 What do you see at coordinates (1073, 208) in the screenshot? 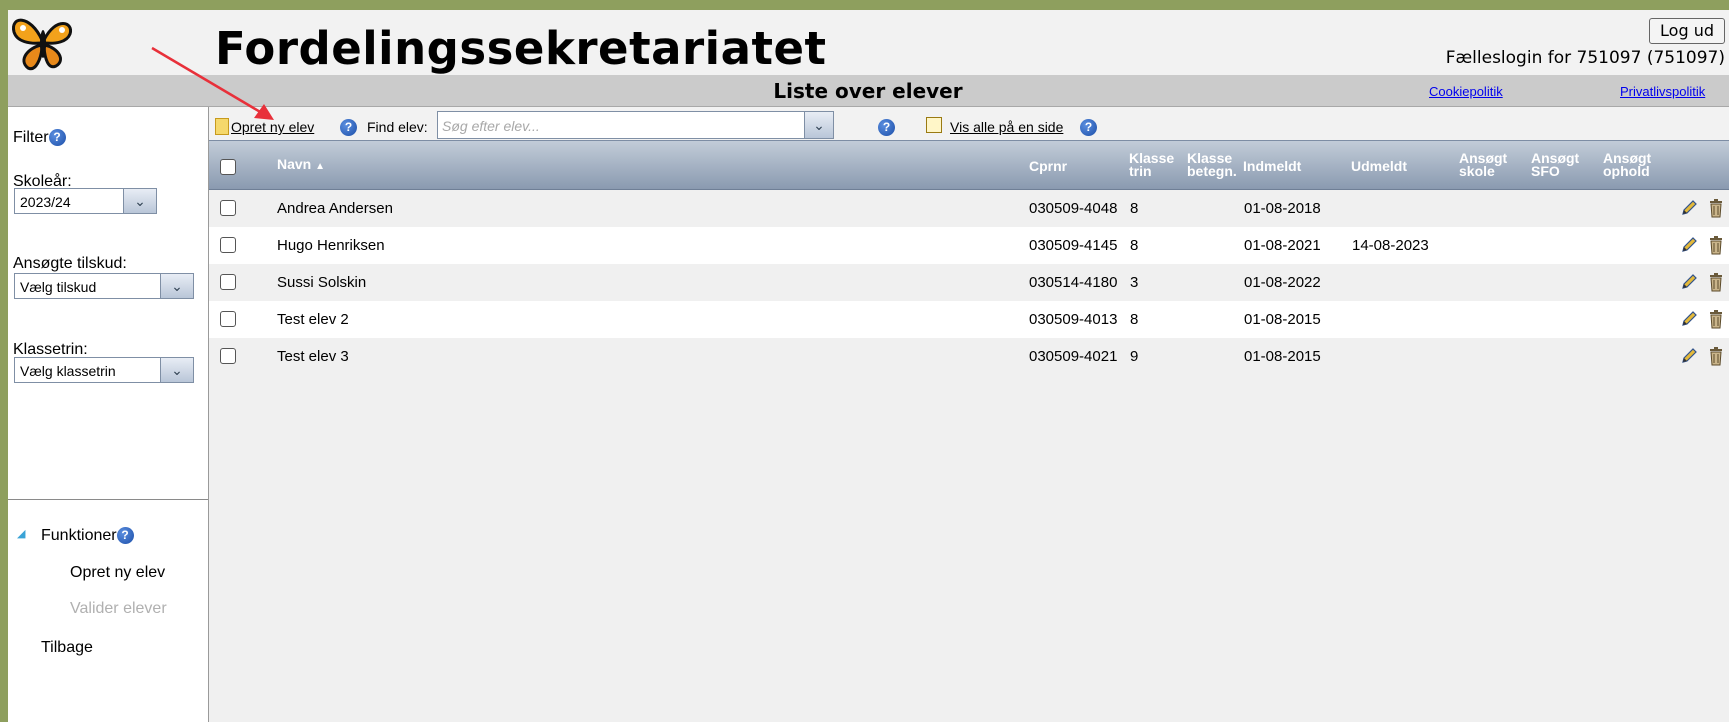
I see `cell-cprnr: 030509-4048` at bounding box center [1073, 208].